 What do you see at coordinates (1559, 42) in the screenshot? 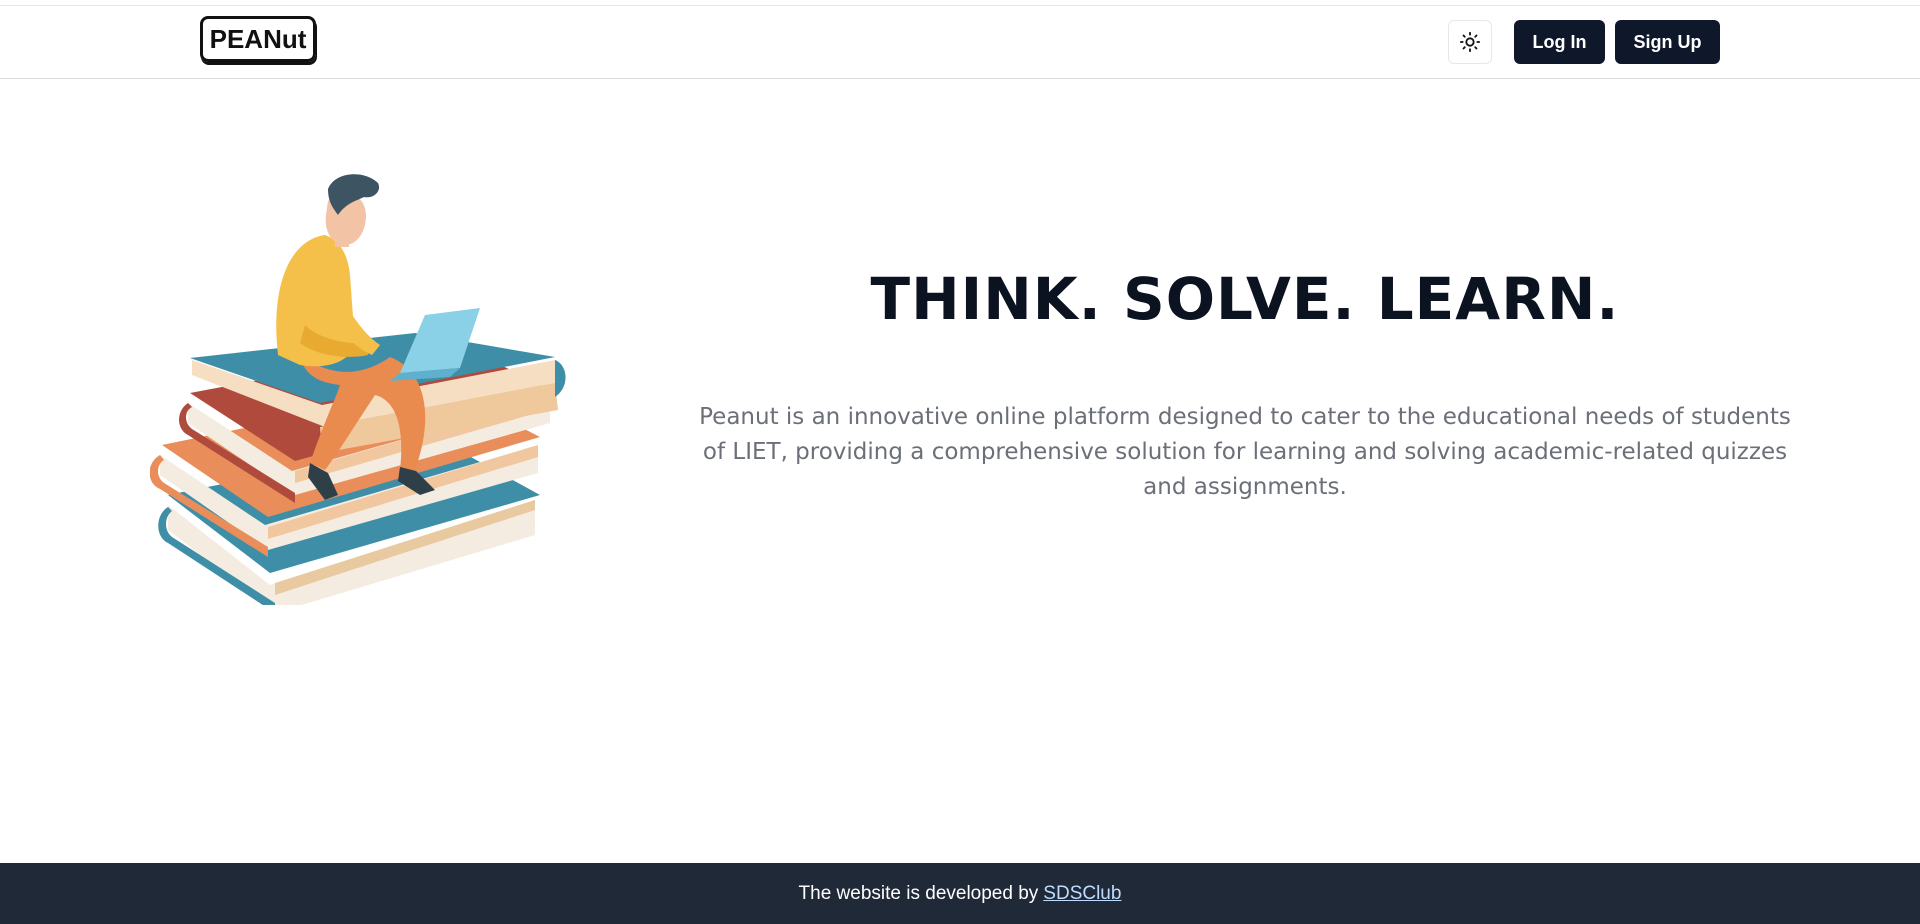
I see `login-button: Log In` at bounding box center [1559, 42].